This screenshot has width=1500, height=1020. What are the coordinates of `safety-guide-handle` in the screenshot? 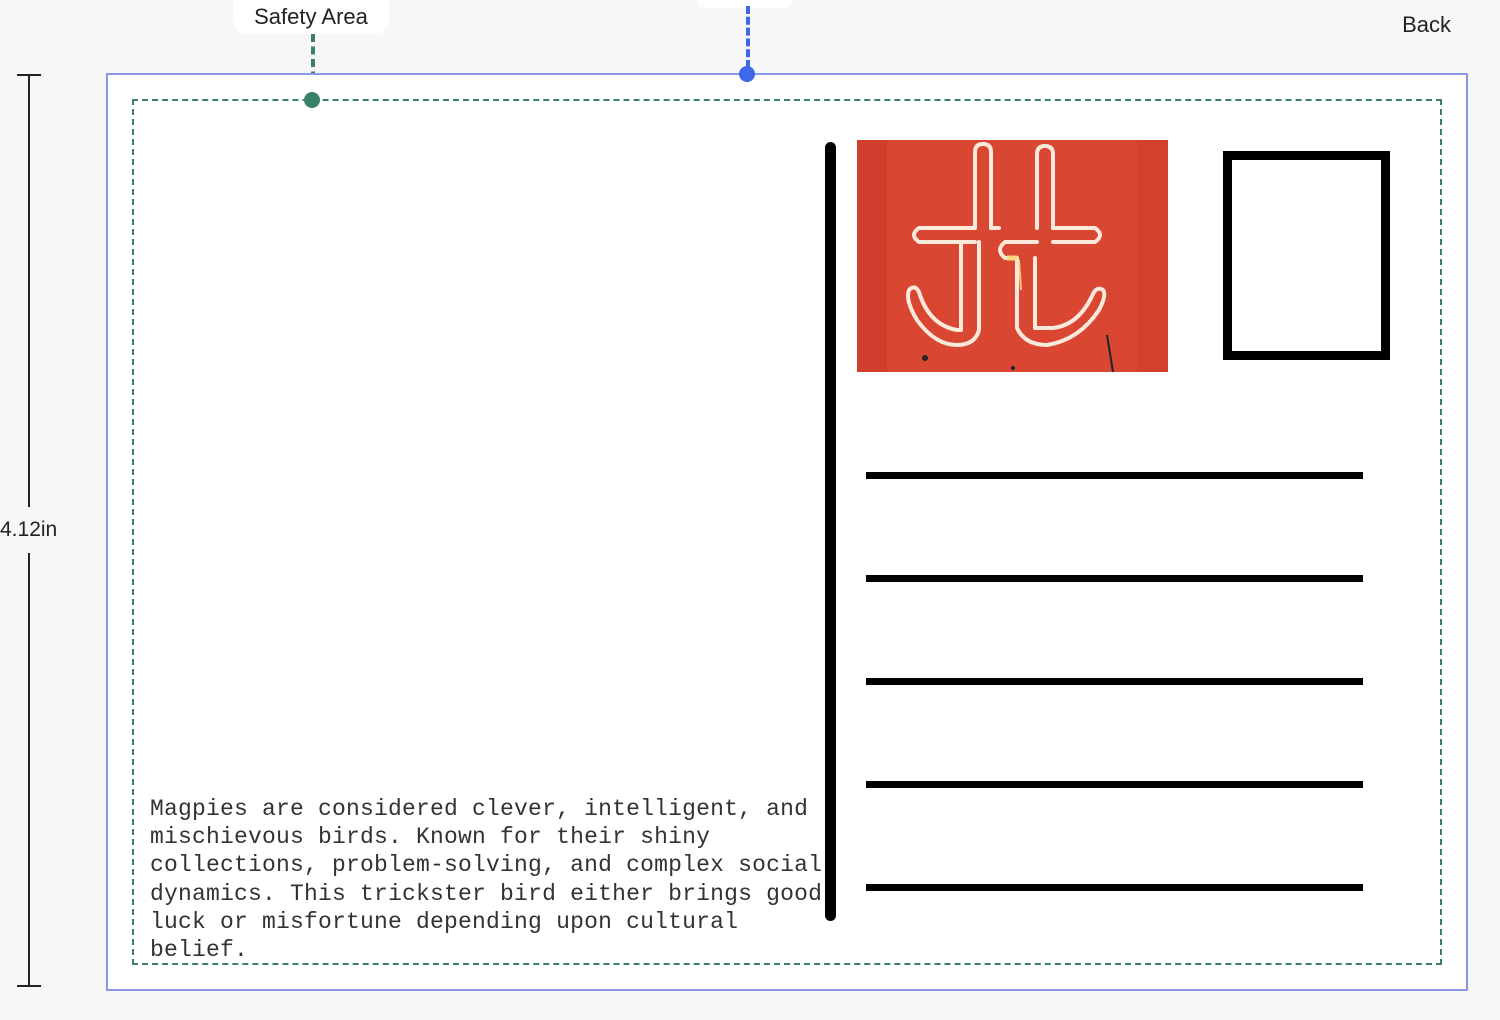 It's located at (312, 100).